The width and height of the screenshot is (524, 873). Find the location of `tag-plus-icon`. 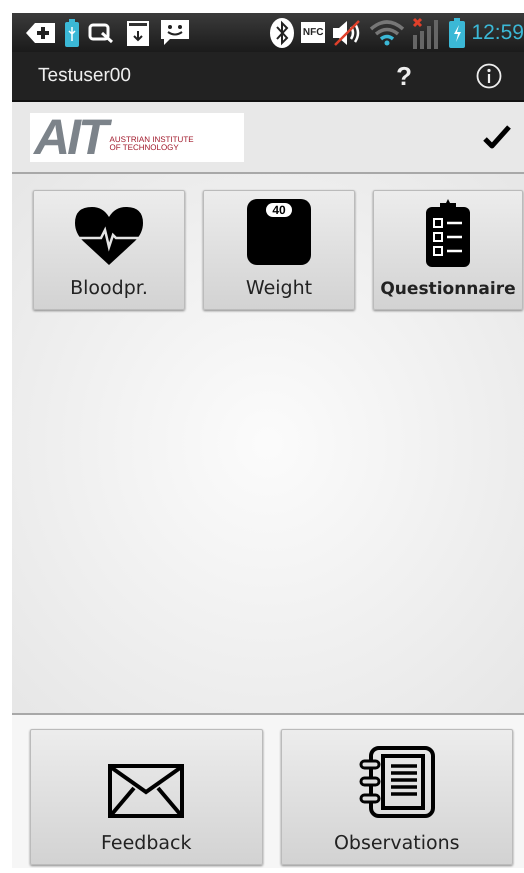

tag-plus-icon is located at coordinates (41, 32).